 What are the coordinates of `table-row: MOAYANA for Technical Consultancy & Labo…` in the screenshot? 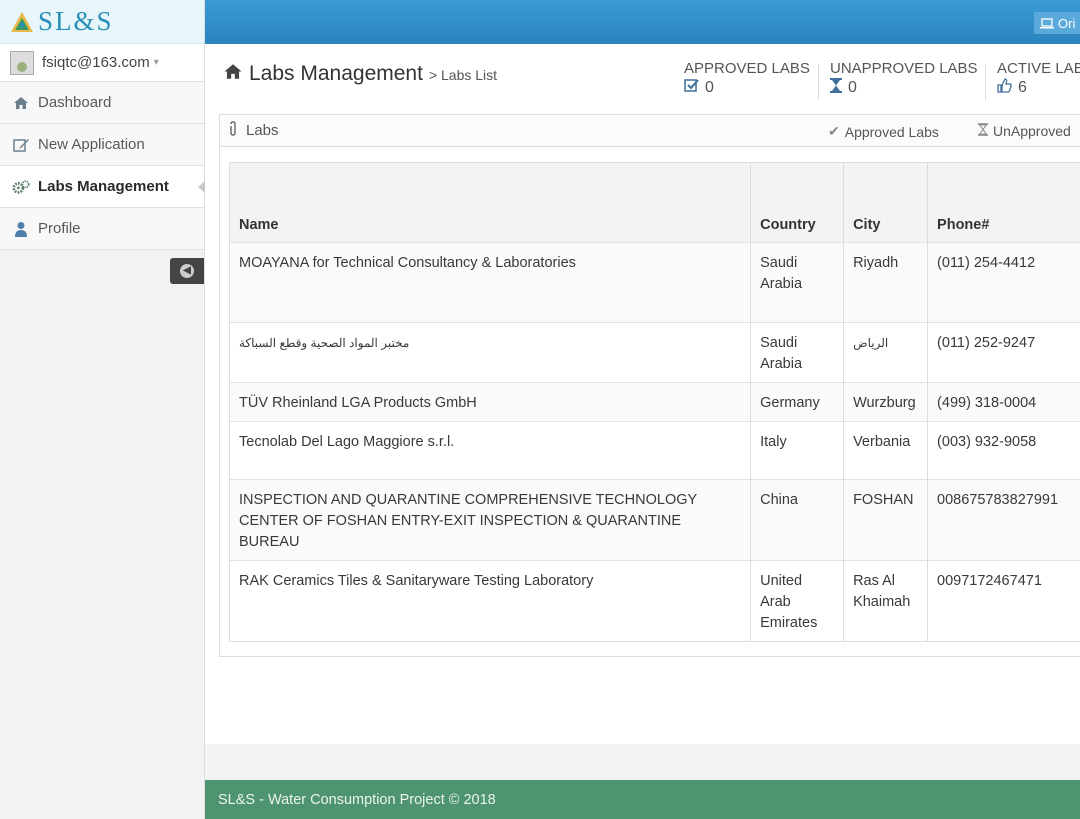 It's located at (654, 282).